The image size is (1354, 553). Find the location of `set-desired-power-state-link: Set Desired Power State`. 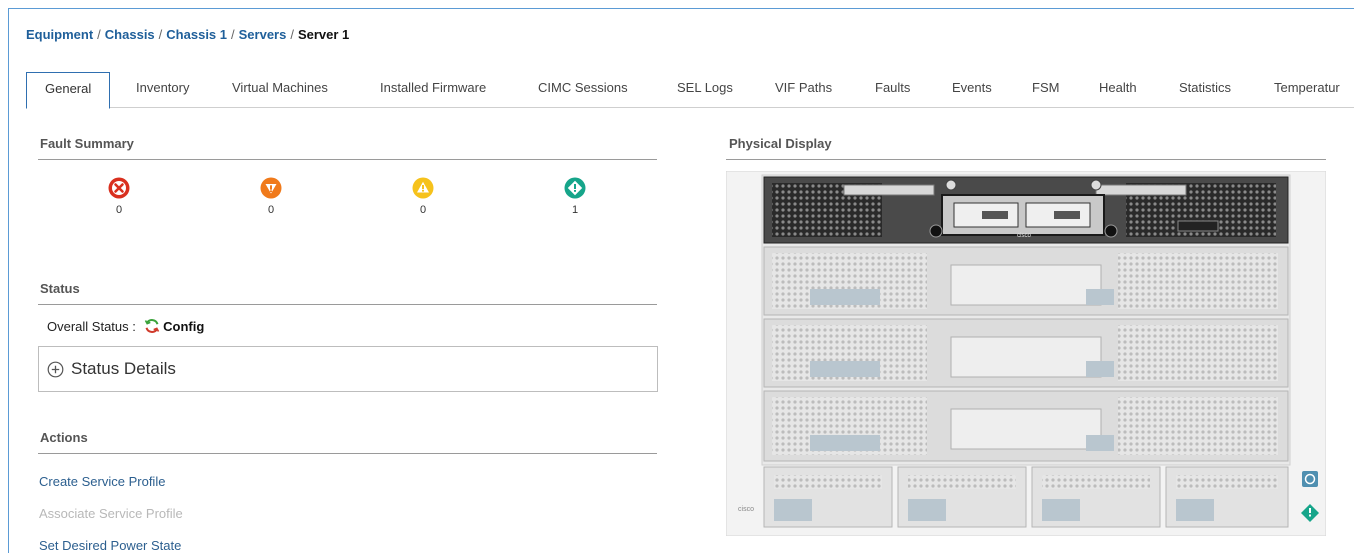

set-desired-power-state-link: Set Desired Power State is located at coordinates (110, 545).